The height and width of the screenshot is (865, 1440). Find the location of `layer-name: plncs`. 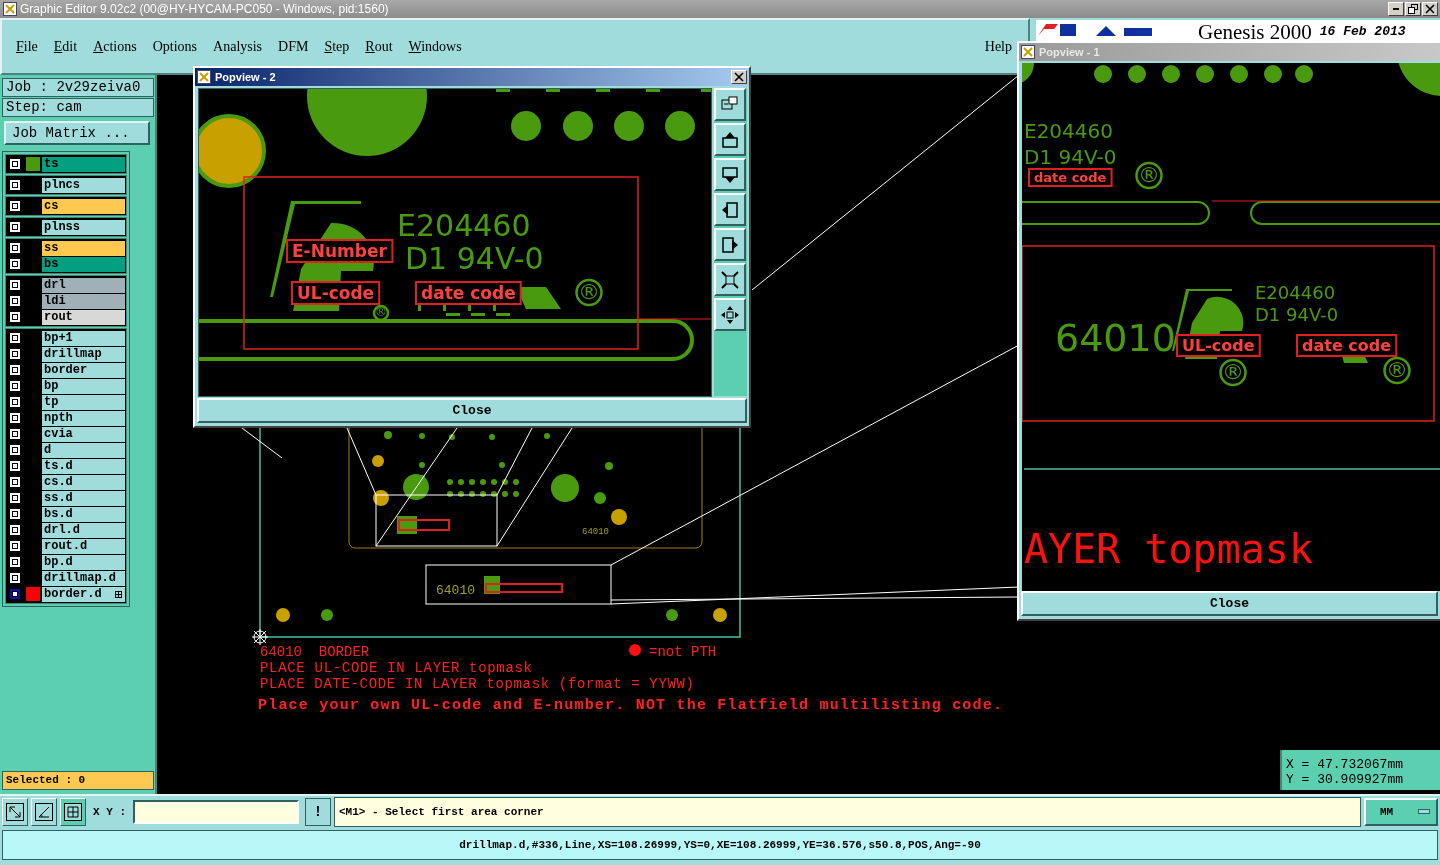

layer-name: plncs is located at coordinates (83, 185).